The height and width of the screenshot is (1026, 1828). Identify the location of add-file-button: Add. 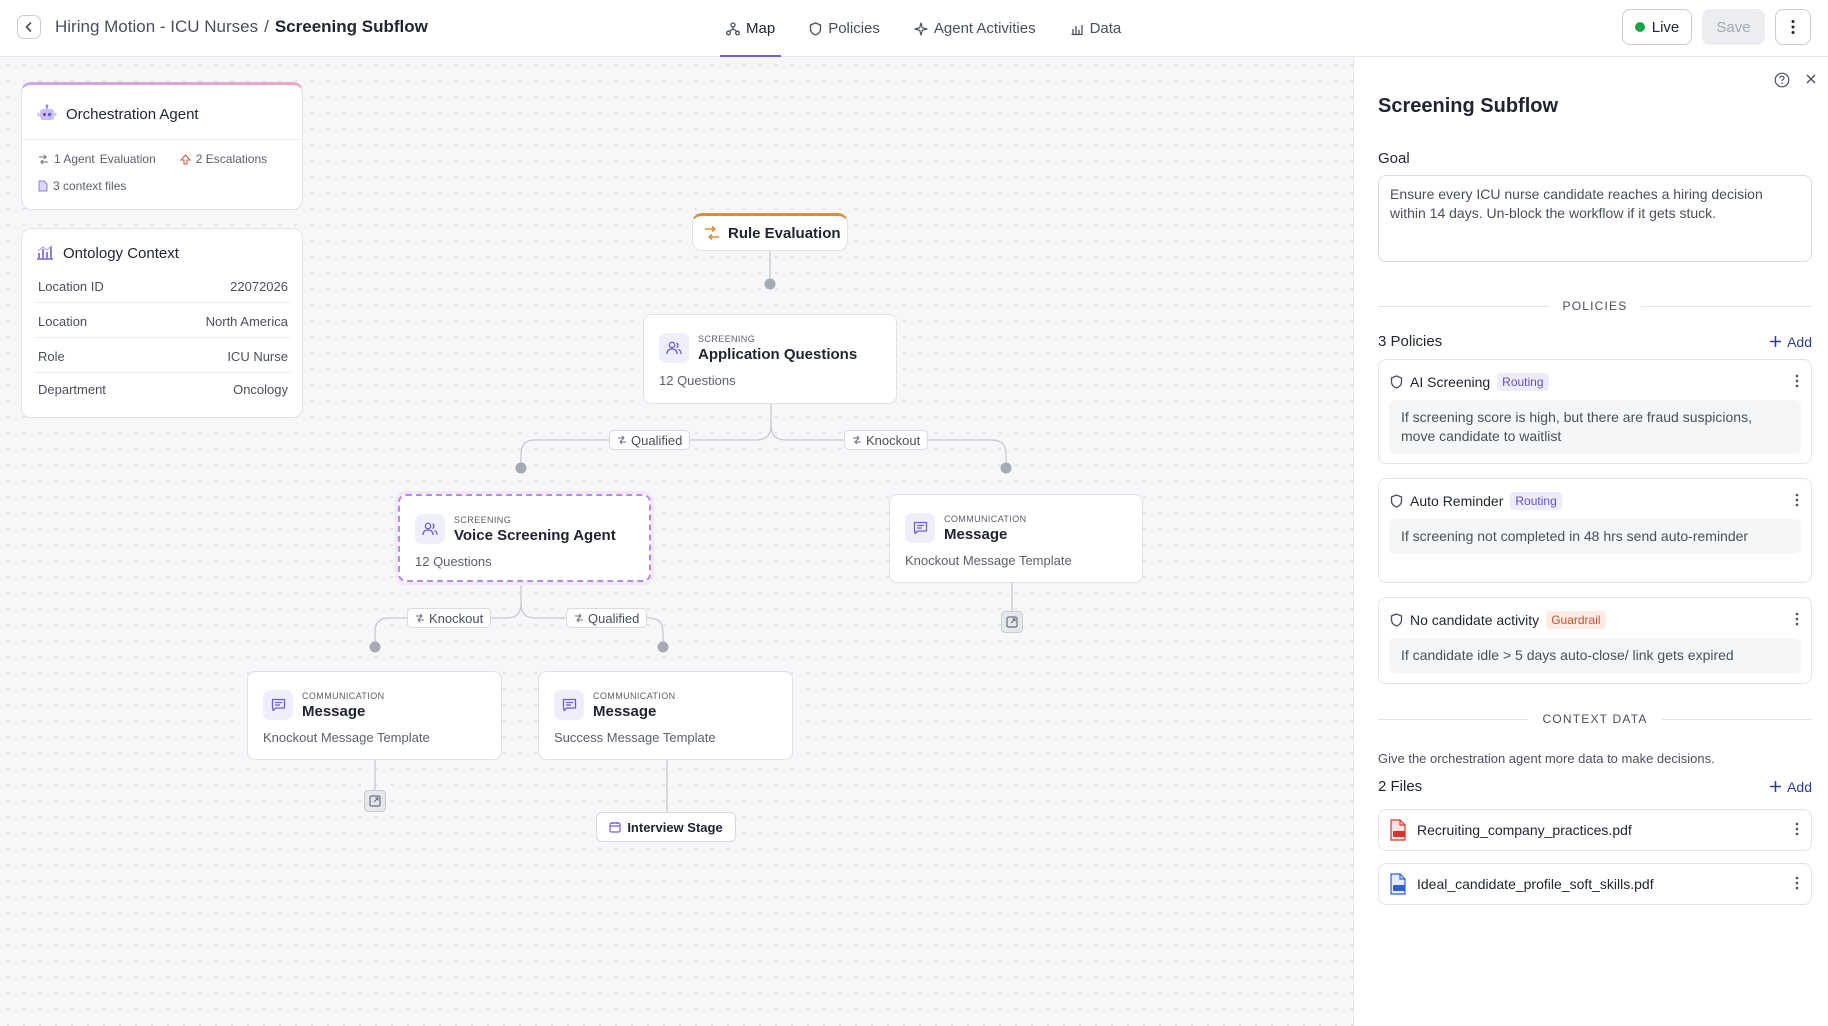
(1790, 787).